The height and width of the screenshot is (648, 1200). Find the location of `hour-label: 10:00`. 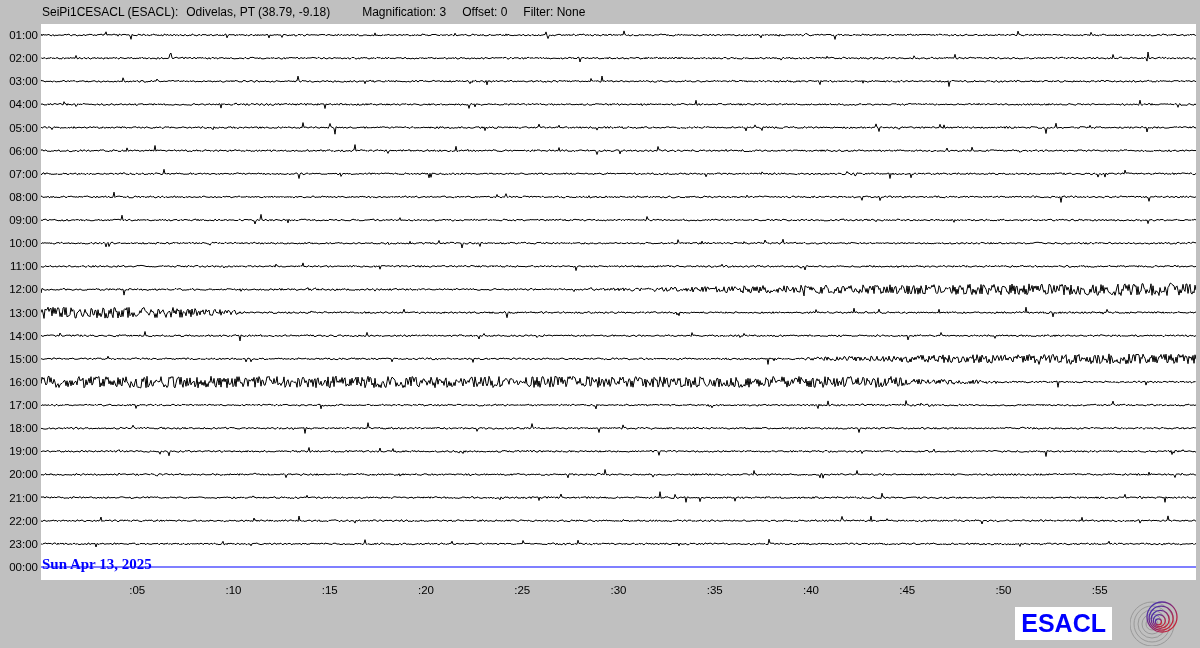

hour-label: 10:00 is located at coordinates (23, 244).